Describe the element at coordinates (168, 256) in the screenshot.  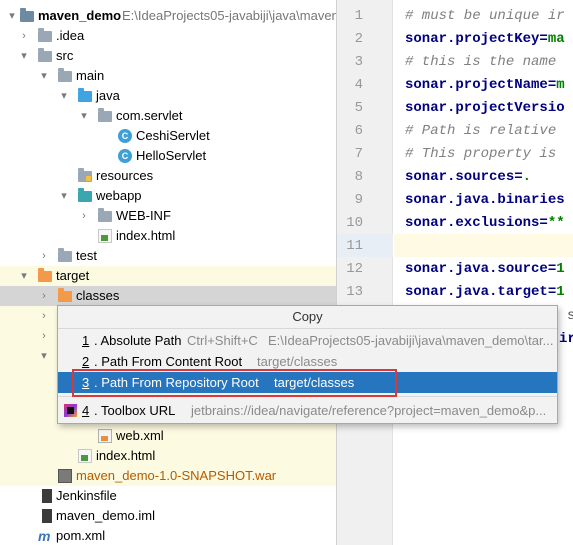
I see `tree-row-test: › test` at that location.